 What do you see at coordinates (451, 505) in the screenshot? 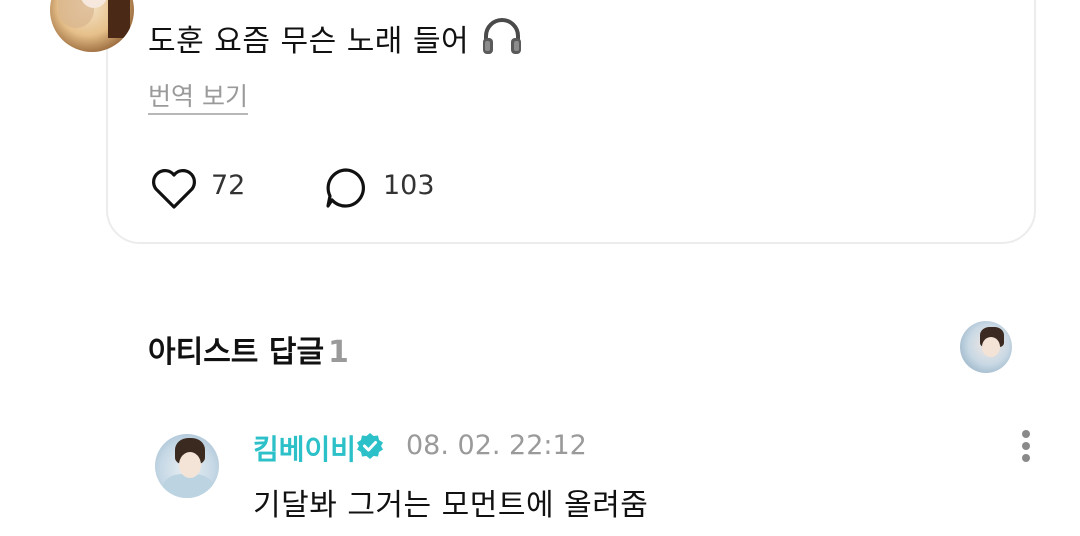
I see `reply-text: 기달봐 그거는 모먼트에 올려줌` at bounding box center [451, 505].